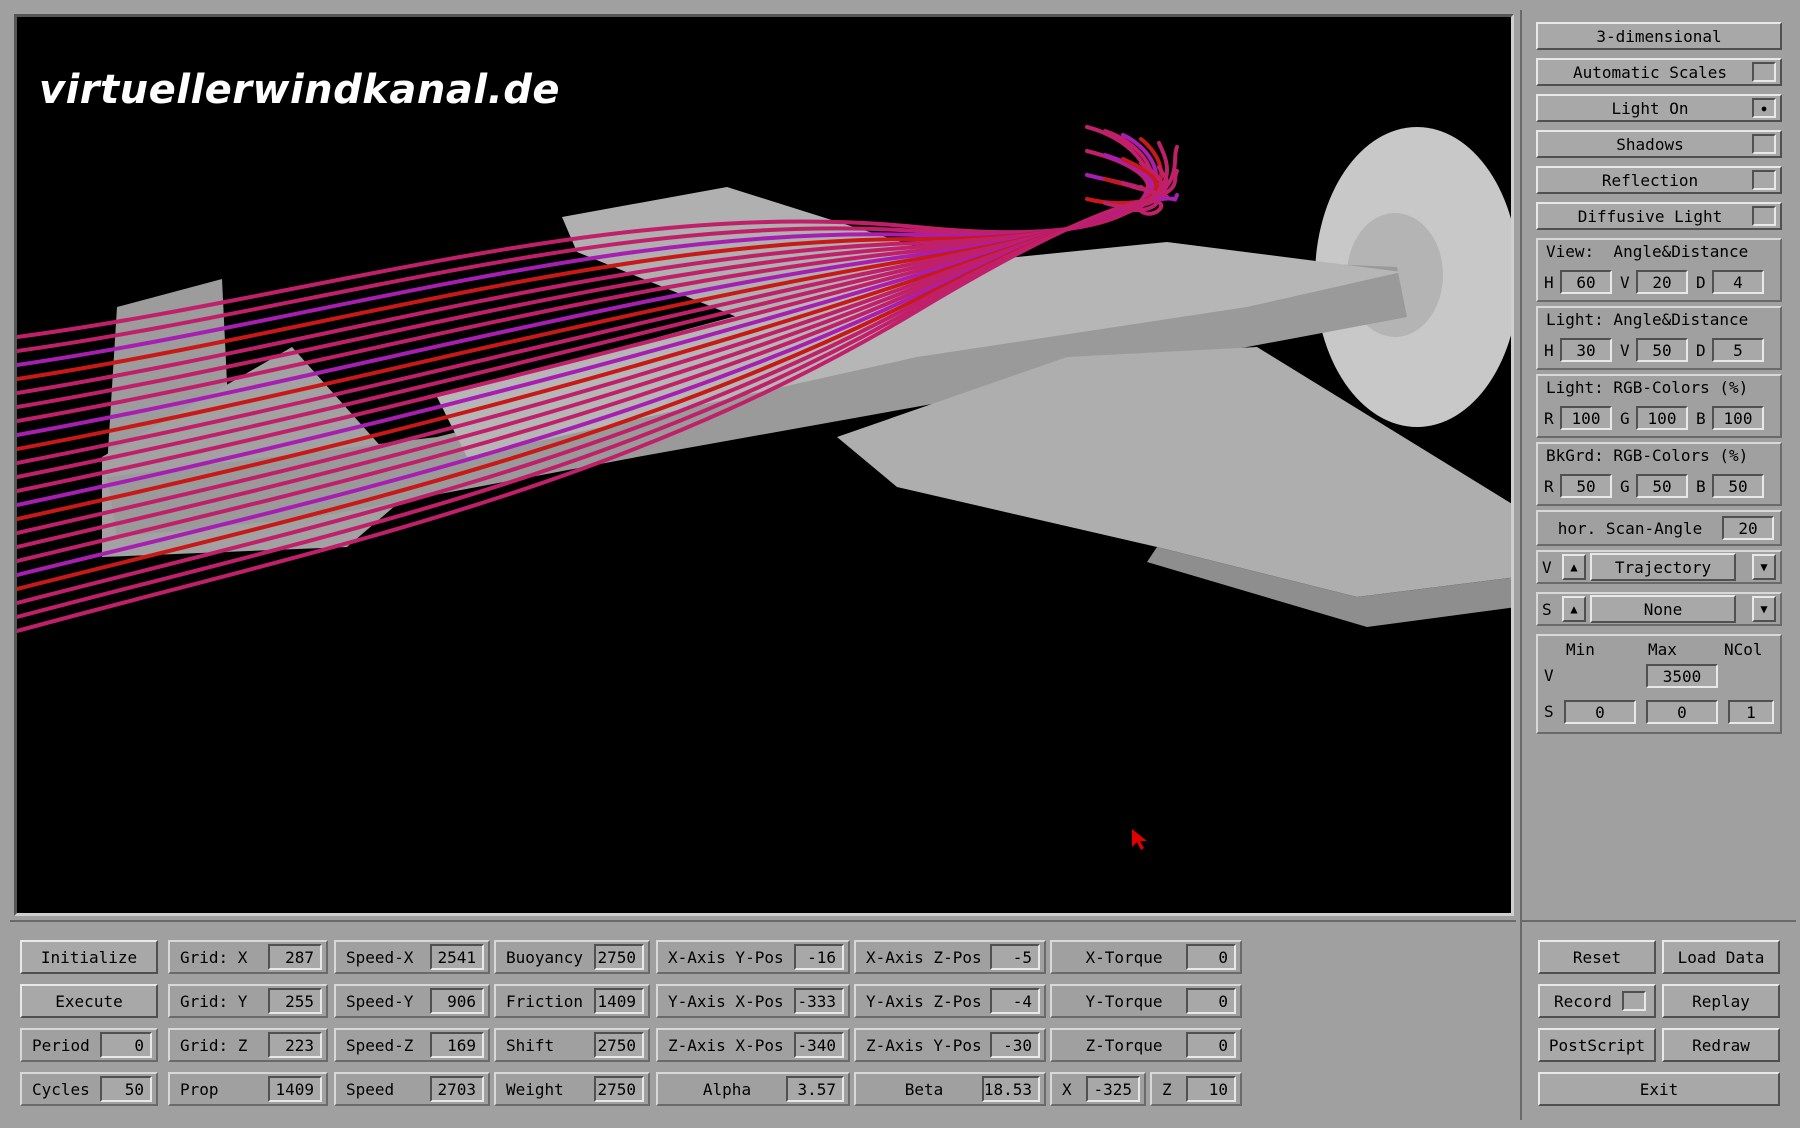 This screenshot has height=1128, width=1800. What do you see at coordinates (1663, 567) in the screenshot?
I see `v-select-value: Trajectory` at bounding box center [1663, 567].